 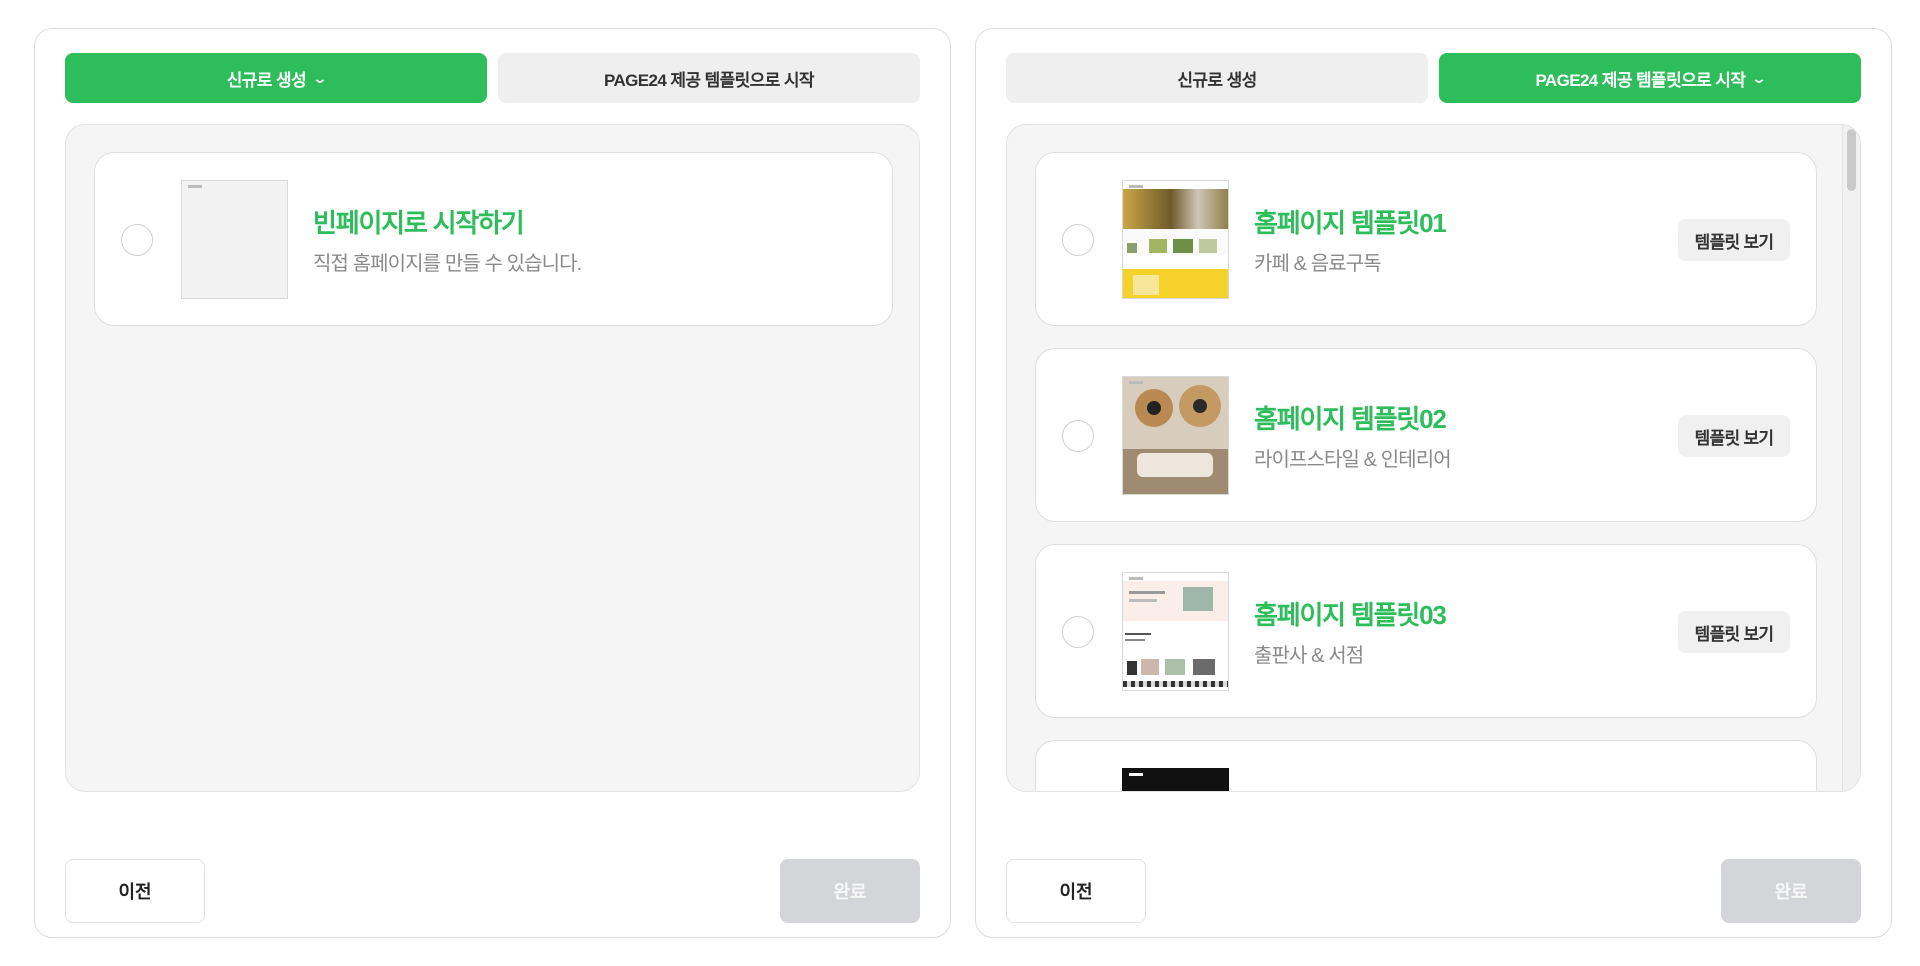 I want to click on card-subtitle: 출판사 & 서점, so click(x=1309, y=656).